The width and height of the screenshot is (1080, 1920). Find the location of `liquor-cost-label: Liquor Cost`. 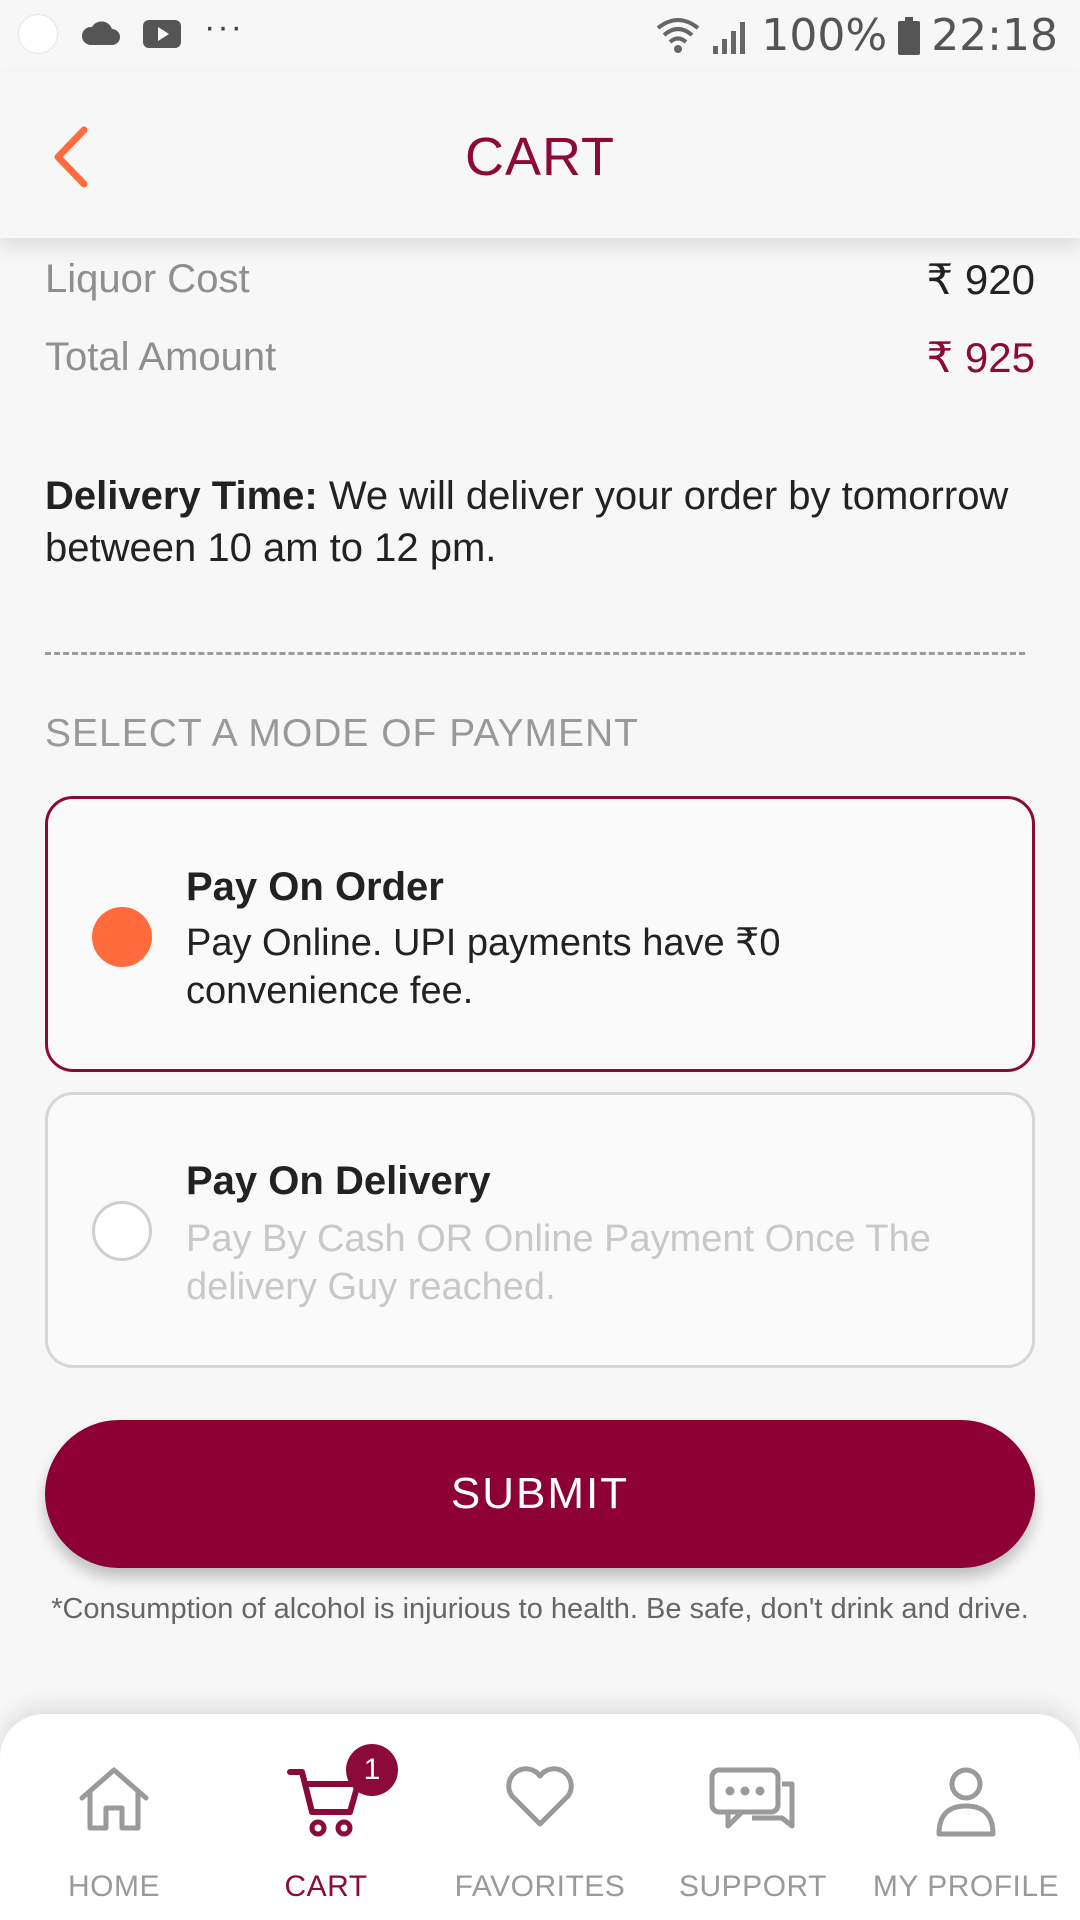

liquor-cost-label: Liquor Cost is located at coordinates (147, 279).